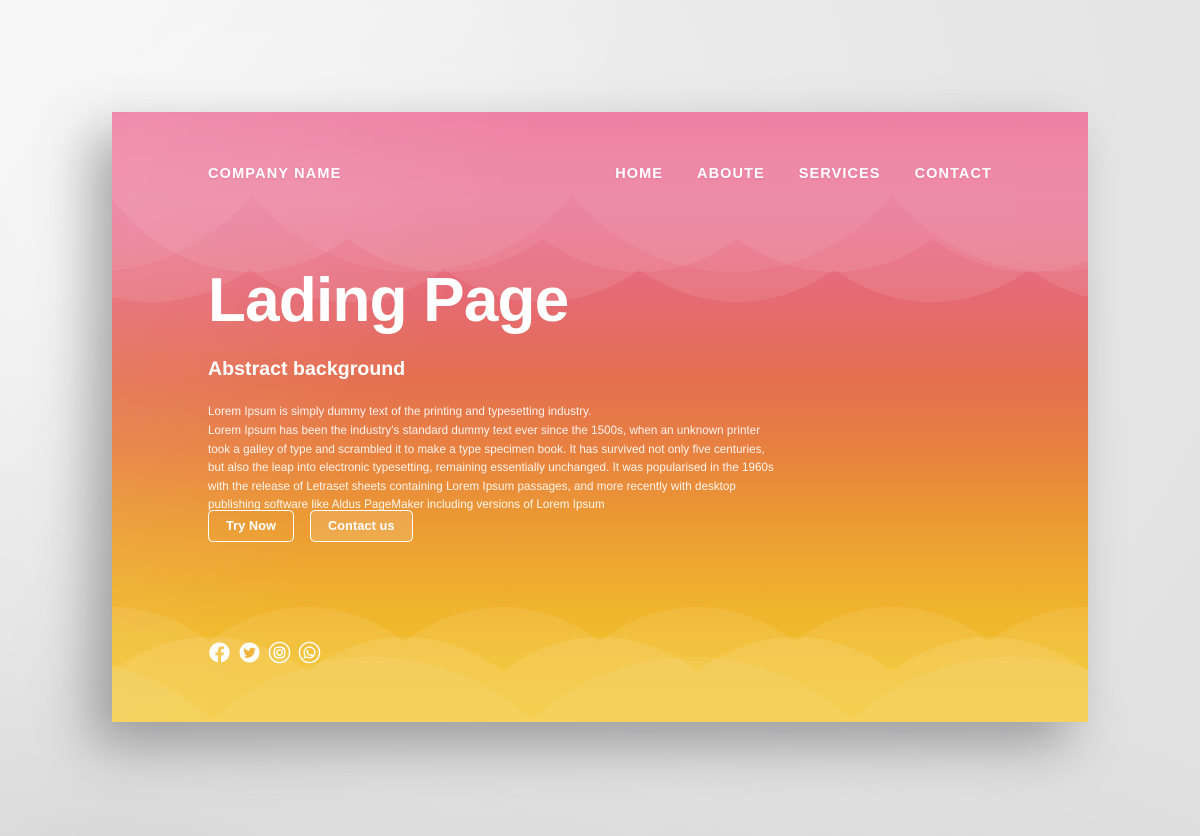 The image size is (1200, 836). Describe the element at coordinates (639, 174) in the screenshot. I see `nav-link-home: HOME` at that location.